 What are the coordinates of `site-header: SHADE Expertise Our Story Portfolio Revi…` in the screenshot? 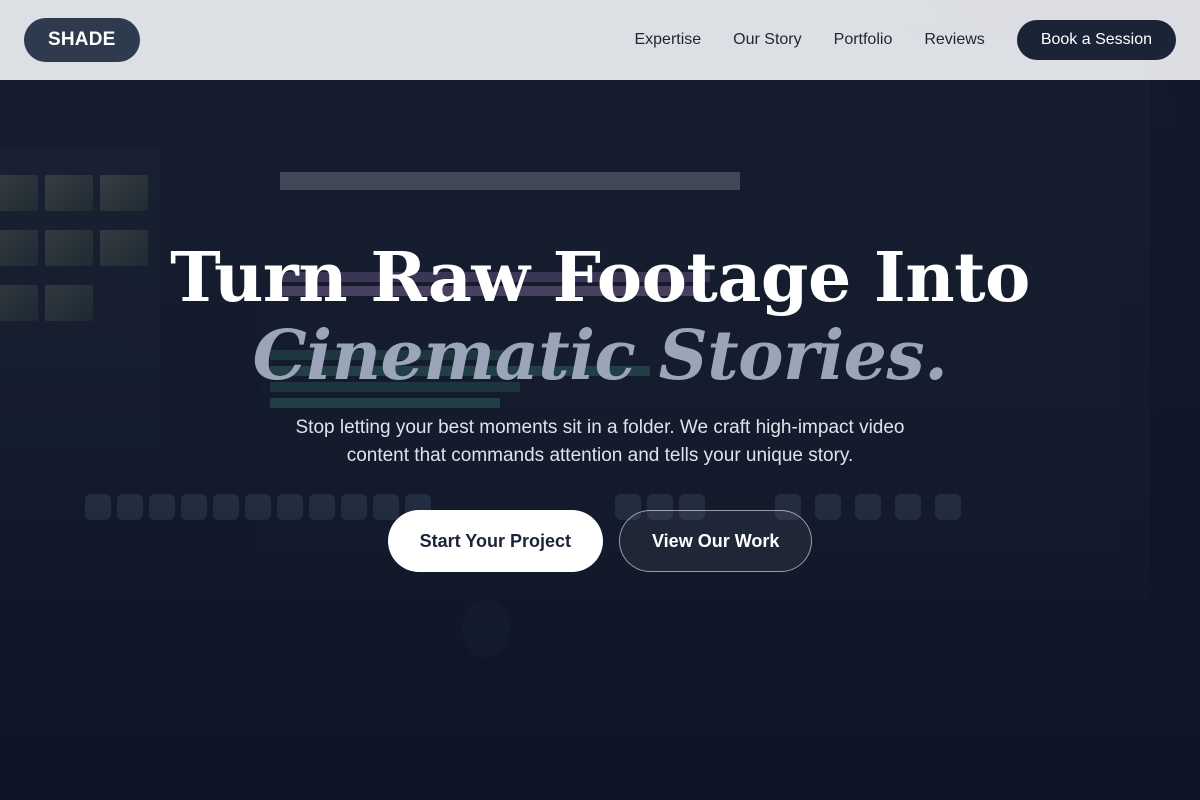 It's located at (600, 40).